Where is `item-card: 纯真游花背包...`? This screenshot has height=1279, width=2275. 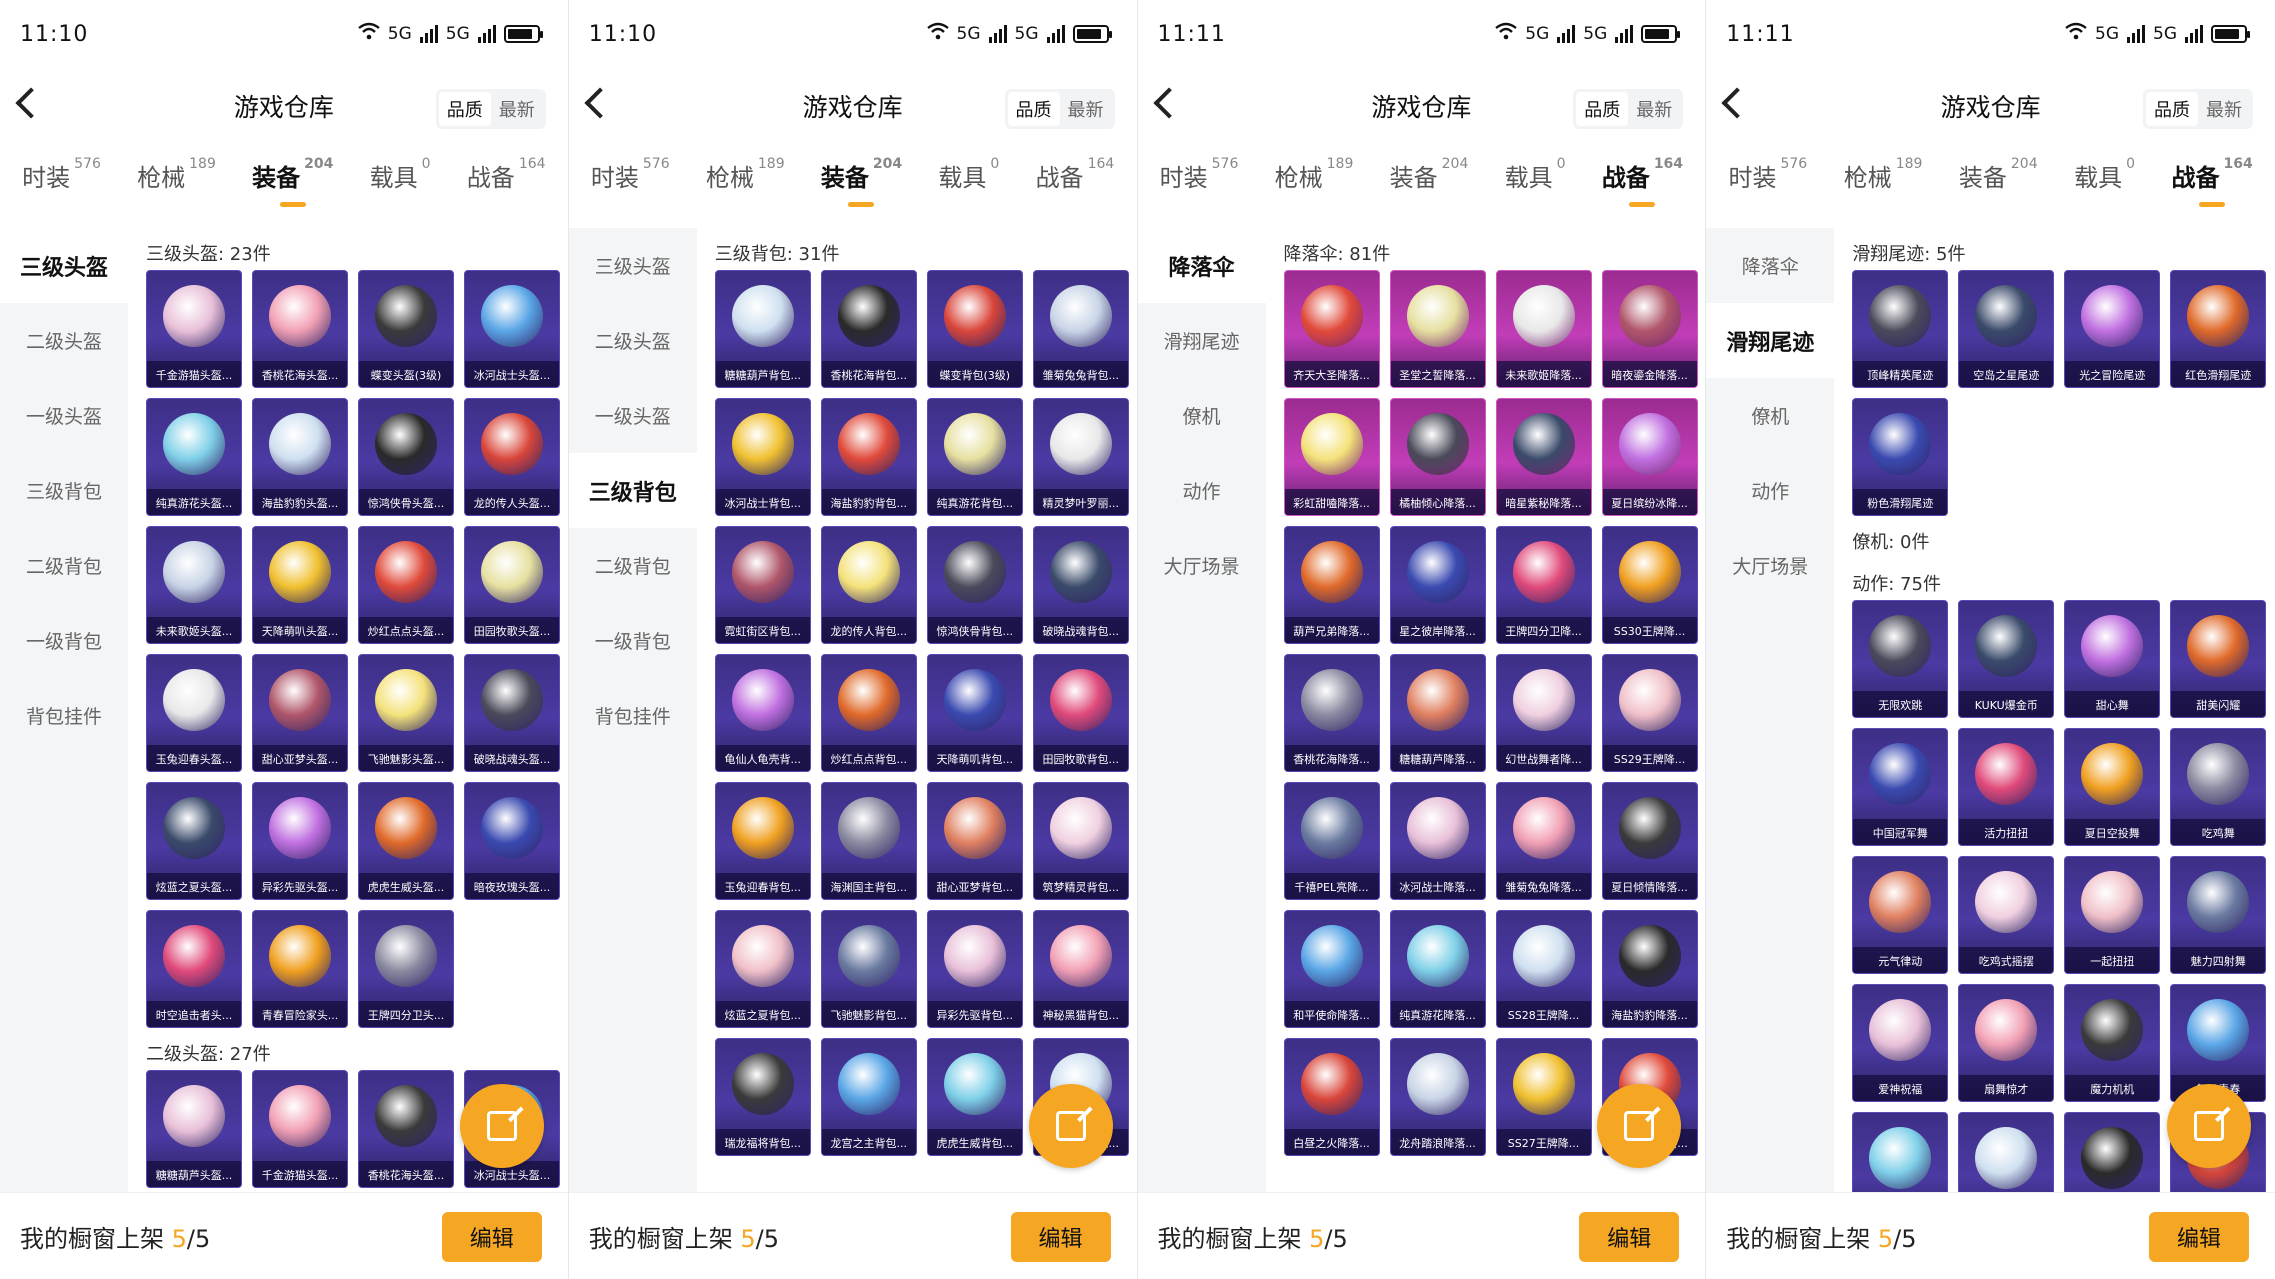 item-card: 纯真游花背包... is located at coordinates (974, 457).